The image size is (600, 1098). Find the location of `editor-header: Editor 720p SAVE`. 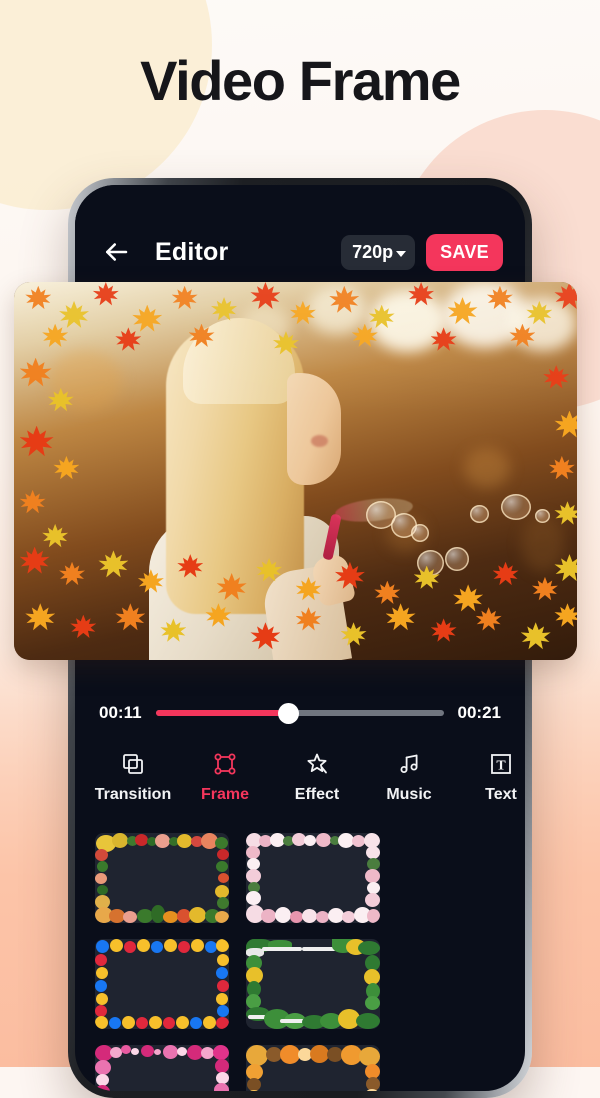

editor-header: Editor 720p SAVE is located at coordinates (300, 241).